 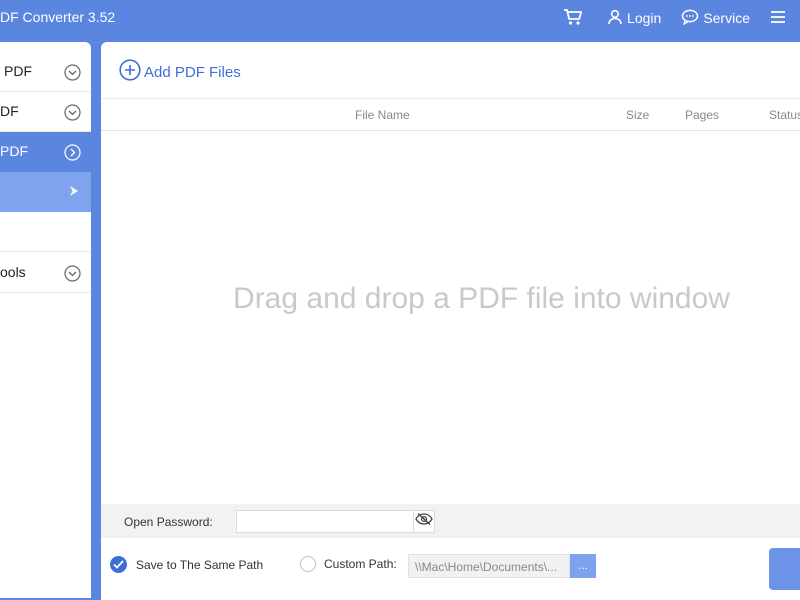 I want to click on cart-icon, so click(x=575, y=18).